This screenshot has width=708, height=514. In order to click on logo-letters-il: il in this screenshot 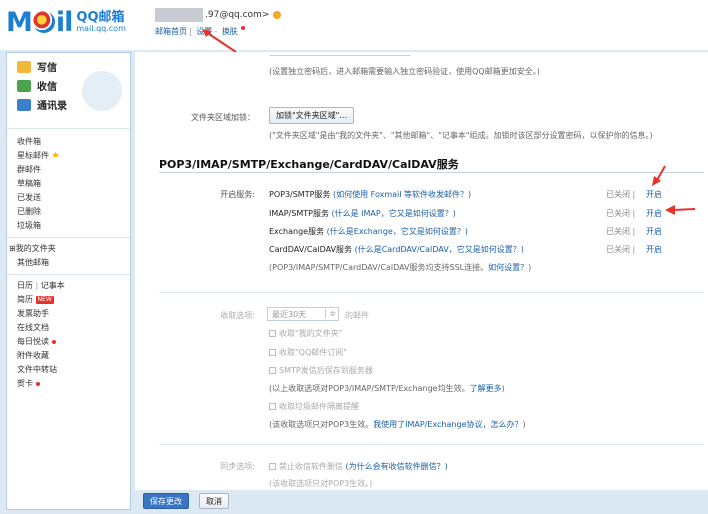, I will do `click(64, 22)`.